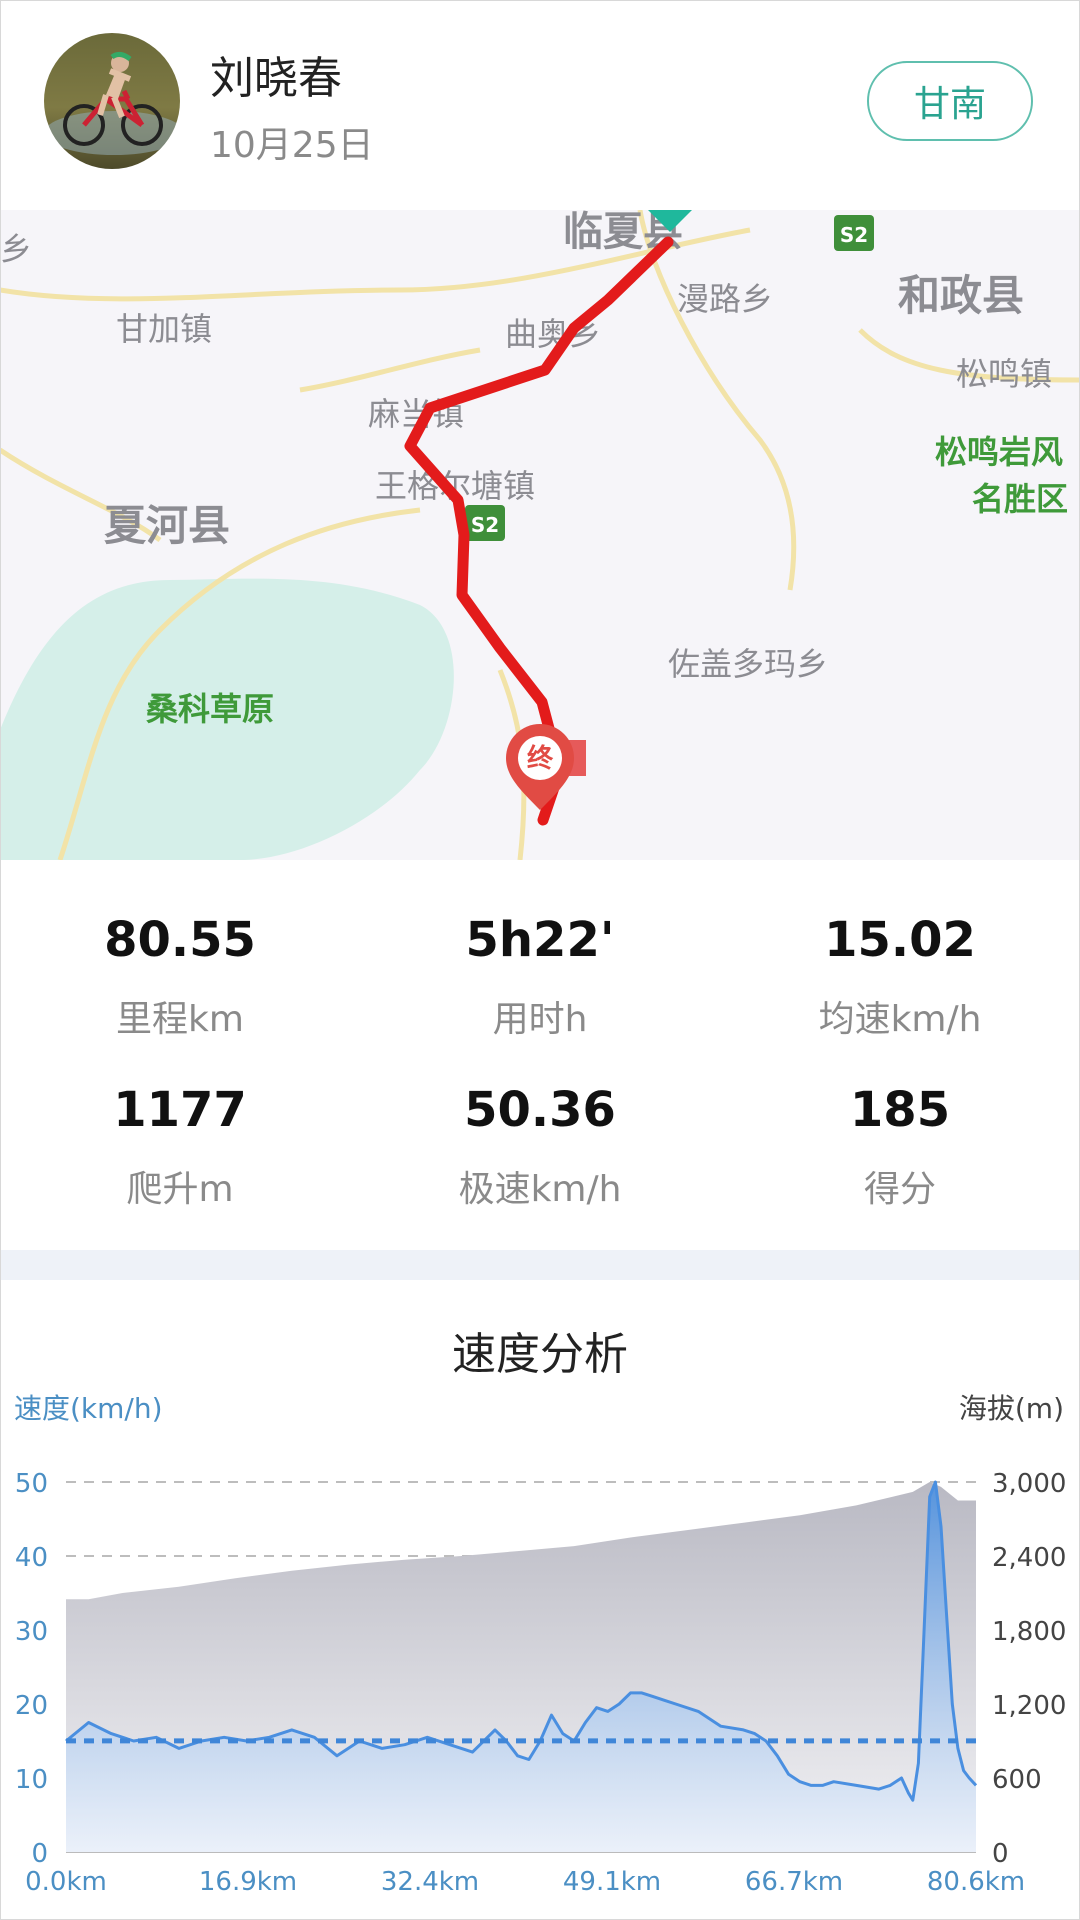  Describe the element at coordinates (540, 1110) in the screenshot. I see `stat-max-speed-value: 50.36` at that location.